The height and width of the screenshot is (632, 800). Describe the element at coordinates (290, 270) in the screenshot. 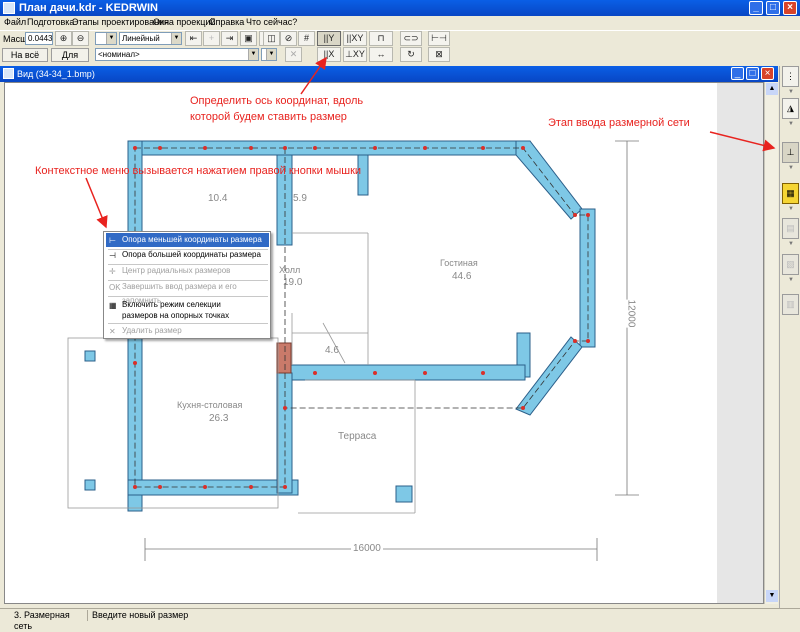

I see `room-name-hall: Холл` at that location.